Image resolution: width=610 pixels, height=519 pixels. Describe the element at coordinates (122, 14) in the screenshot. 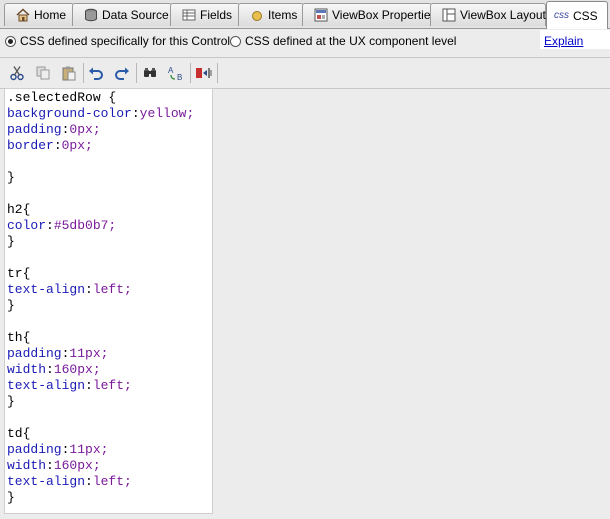

I see `tab-data-source: Data Source` at that location.